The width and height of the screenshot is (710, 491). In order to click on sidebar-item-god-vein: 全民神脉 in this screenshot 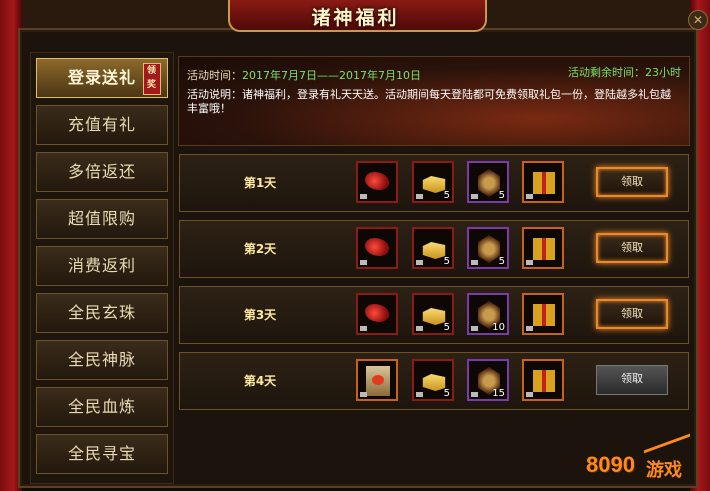, I will do `click(102, 360)`.